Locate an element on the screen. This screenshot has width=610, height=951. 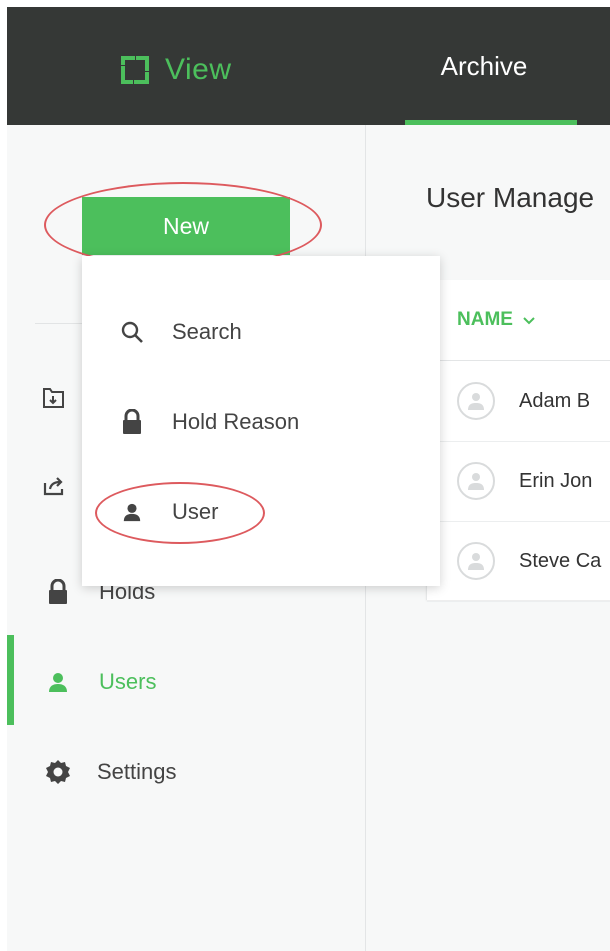
user-name: Adam B is located at coordinates (555, 400).